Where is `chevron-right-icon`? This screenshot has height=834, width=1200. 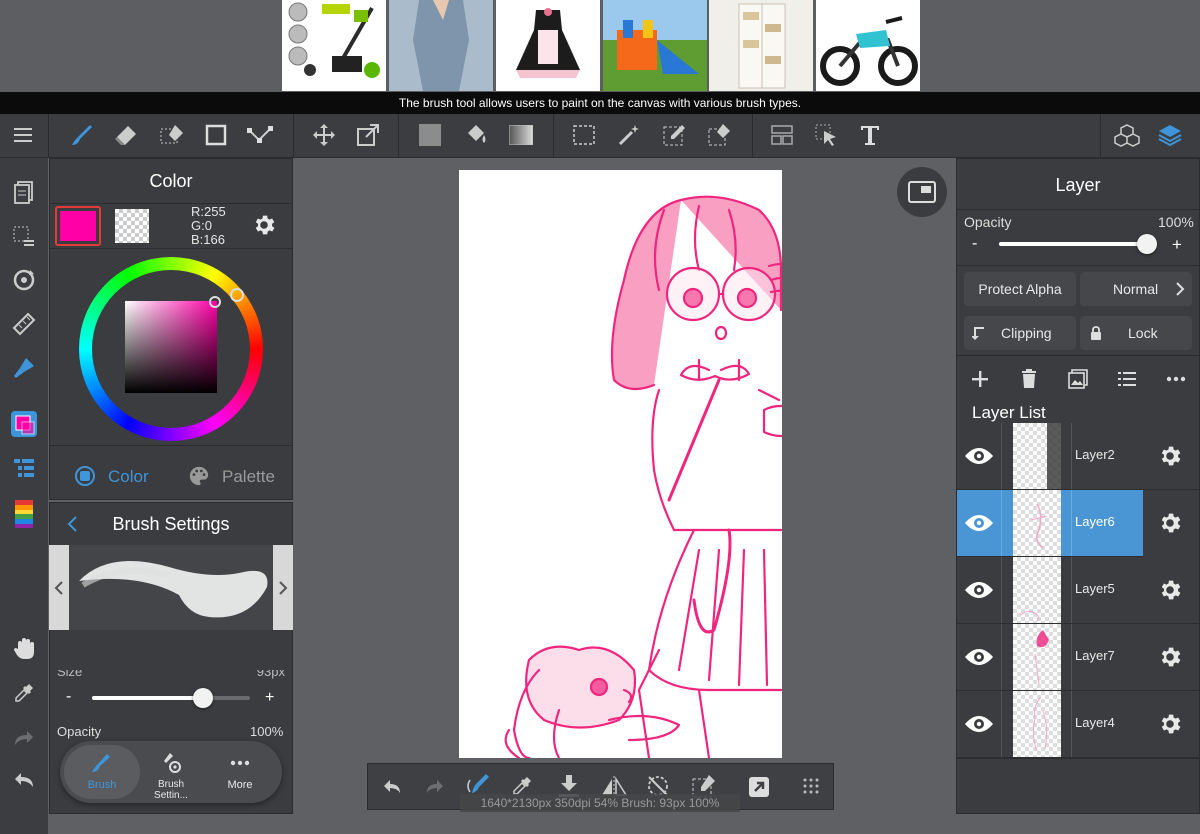
chevron-right-icon is located at coordinates (1180, 289).